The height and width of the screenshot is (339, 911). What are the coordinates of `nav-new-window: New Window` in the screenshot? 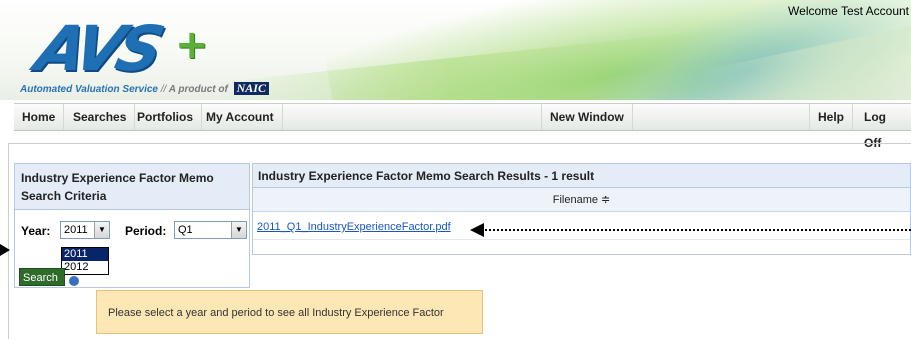 It's located at (587, 117).